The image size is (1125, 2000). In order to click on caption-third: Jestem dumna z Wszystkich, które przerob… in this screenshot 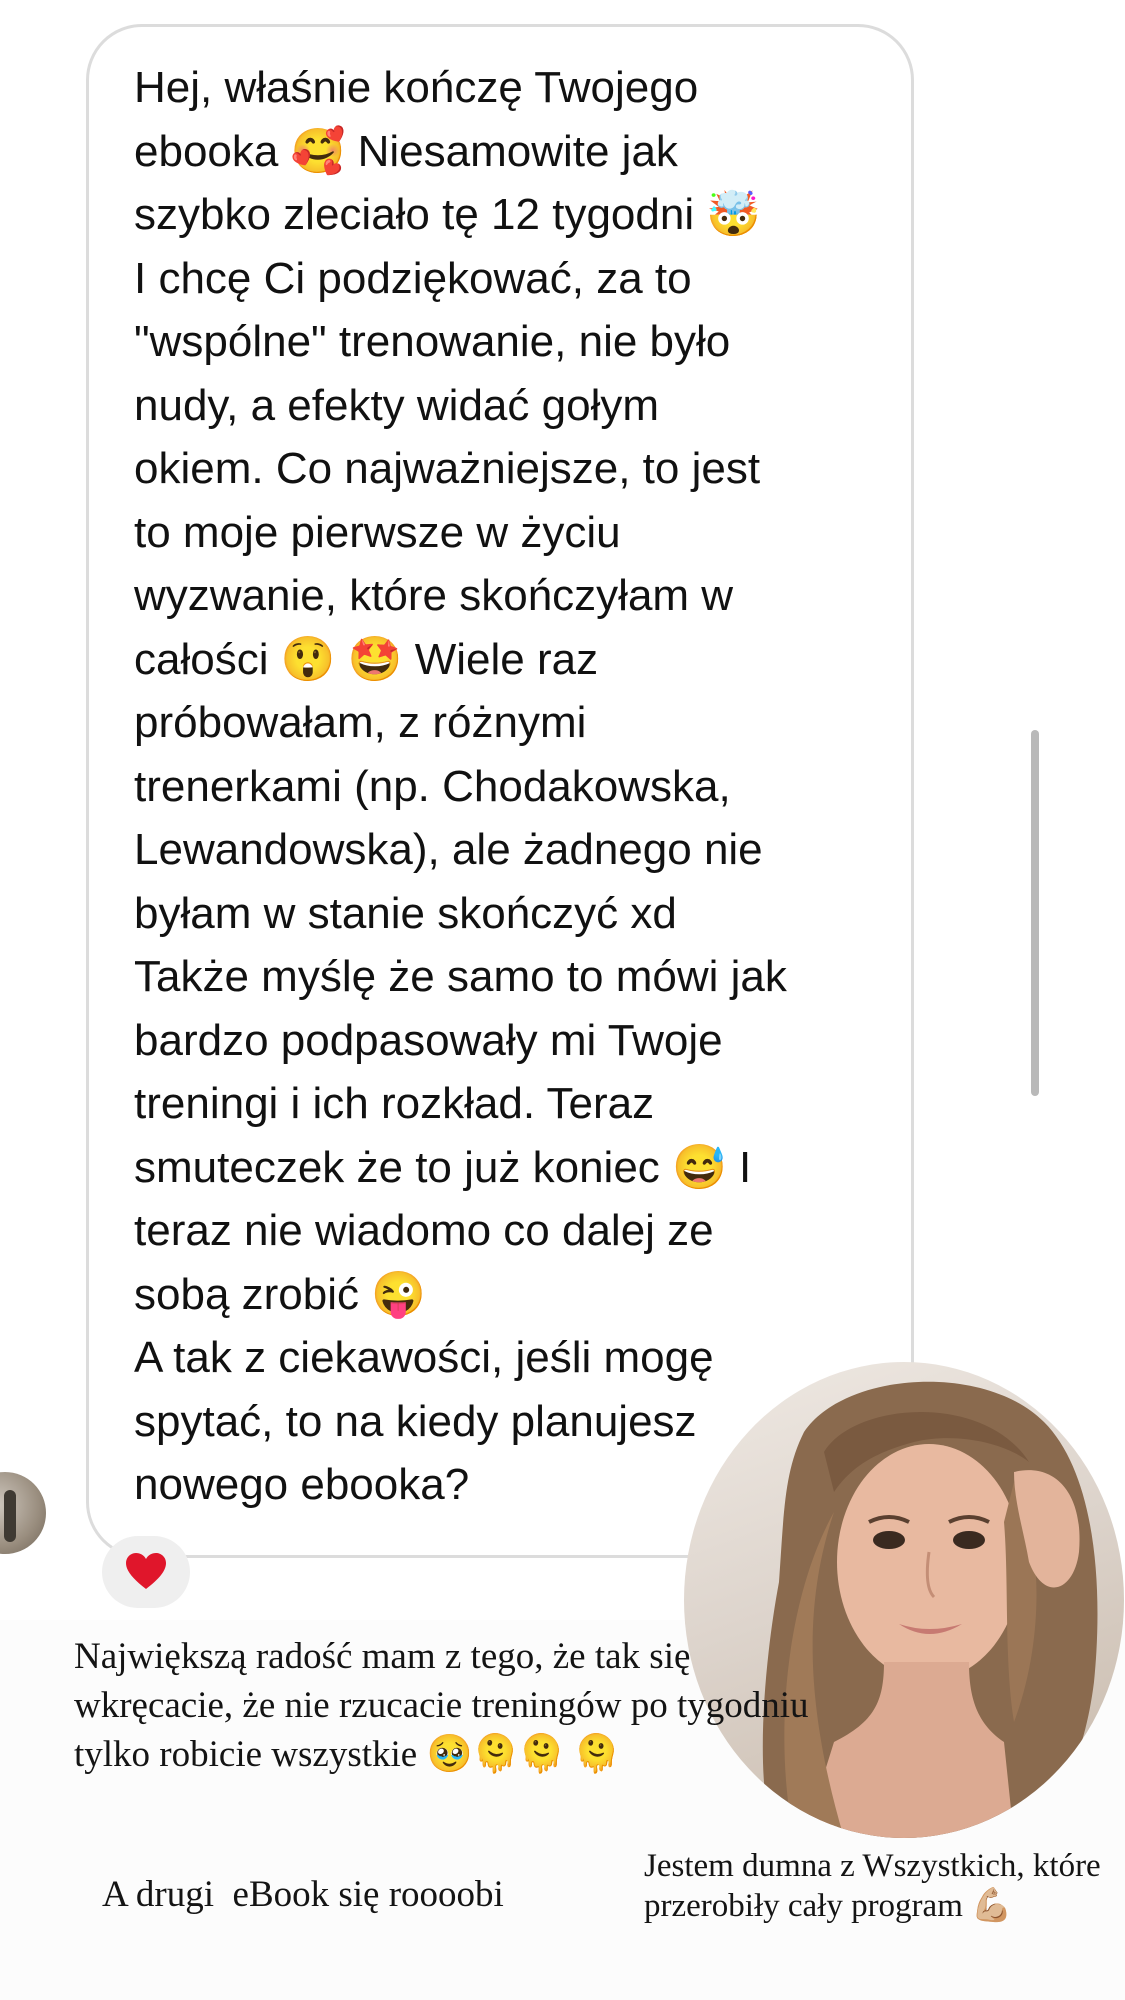, I will do `click(872, 1886)`.